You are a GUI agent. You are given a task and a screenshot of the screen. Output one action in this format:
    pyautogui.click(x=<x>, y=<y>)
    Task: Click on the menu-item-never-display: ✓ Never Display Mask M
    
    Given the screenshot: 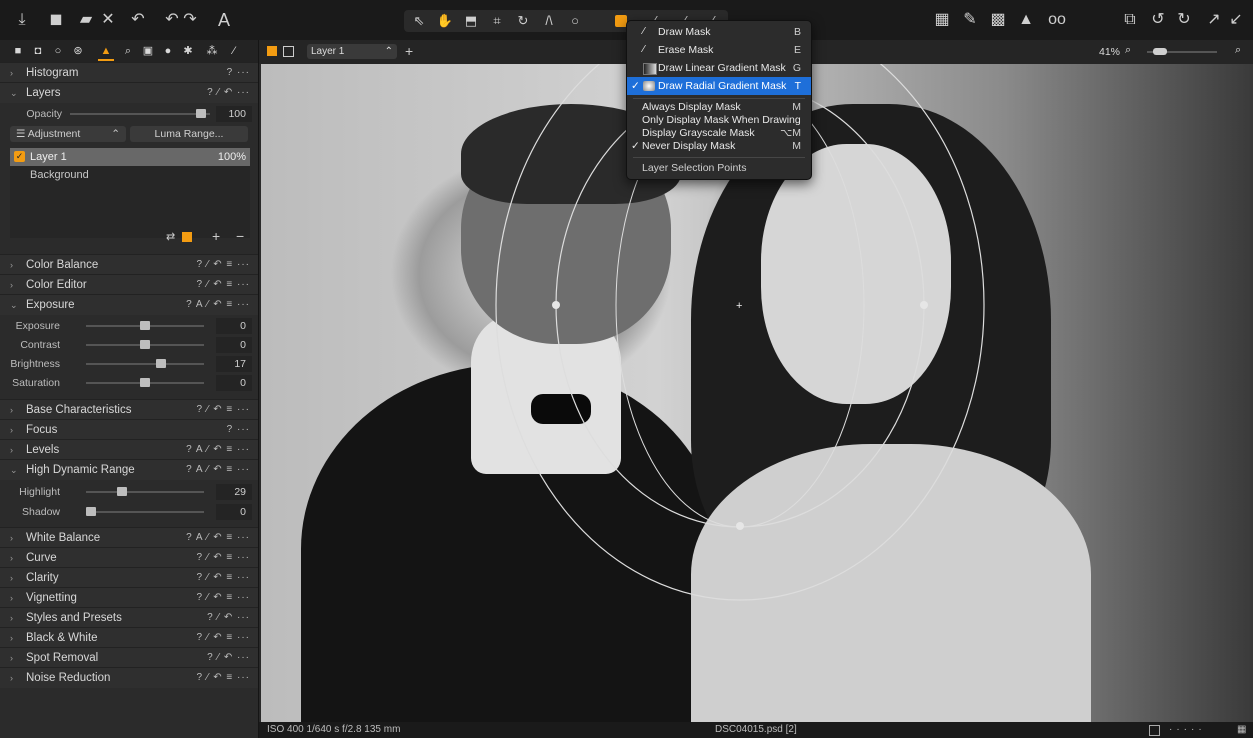 What is the action you would take?
    pyautogui.click(x=719, y=146)
    